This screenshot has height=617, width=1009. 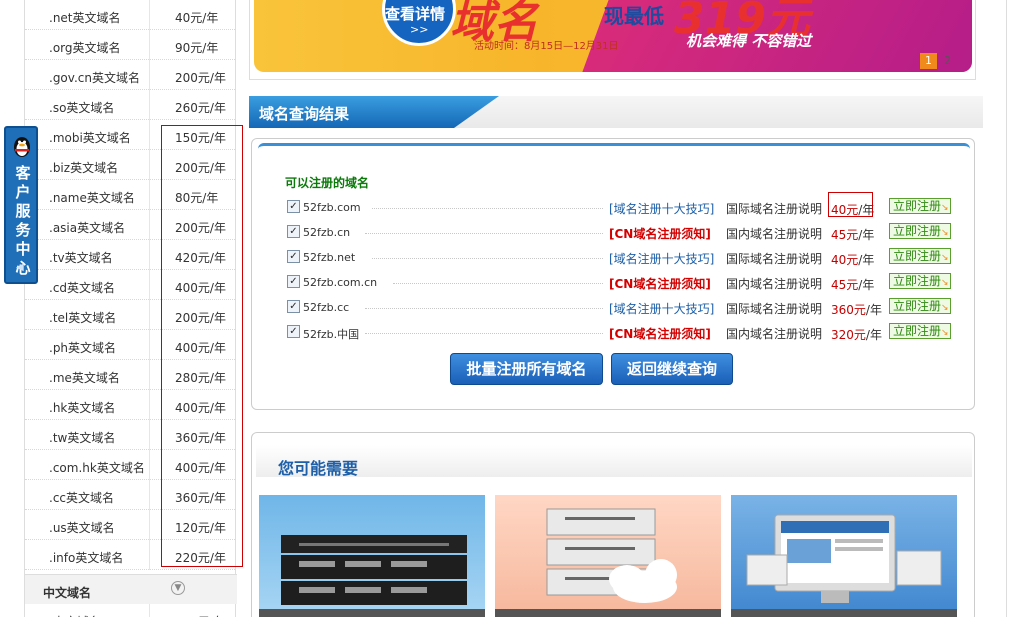 I want to click on price-row: .gov.cn英文域名 200元/年, so click(x=130, y=75).